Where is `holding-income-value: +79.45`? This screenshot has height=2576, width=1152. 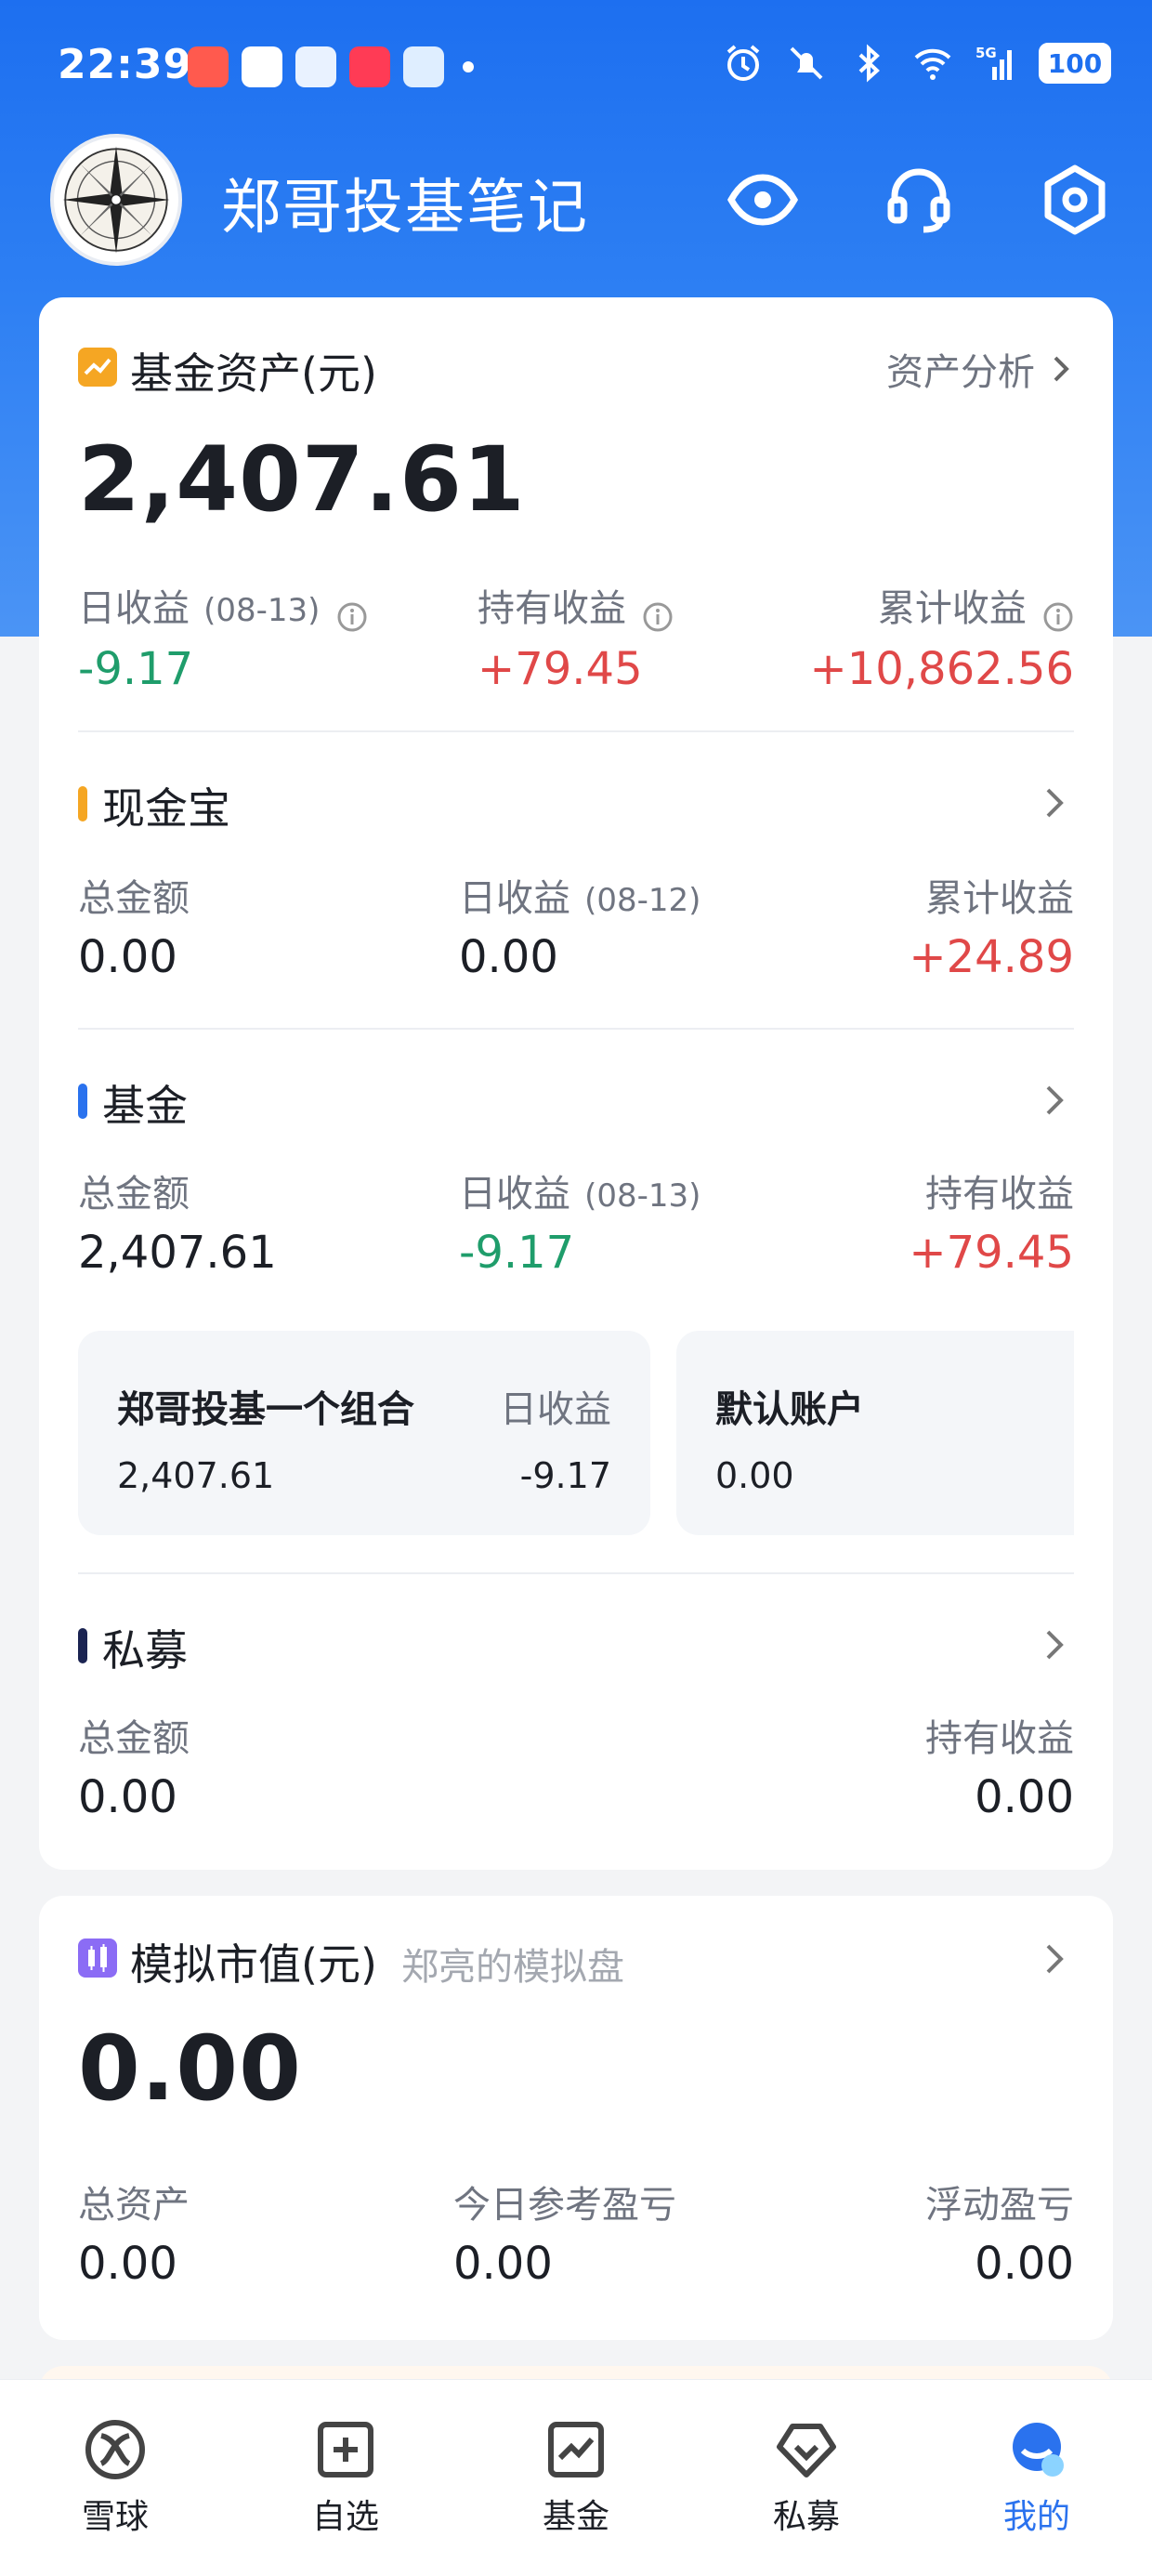
holding-income-value: +79.45 is located at coordinates (560, 669).